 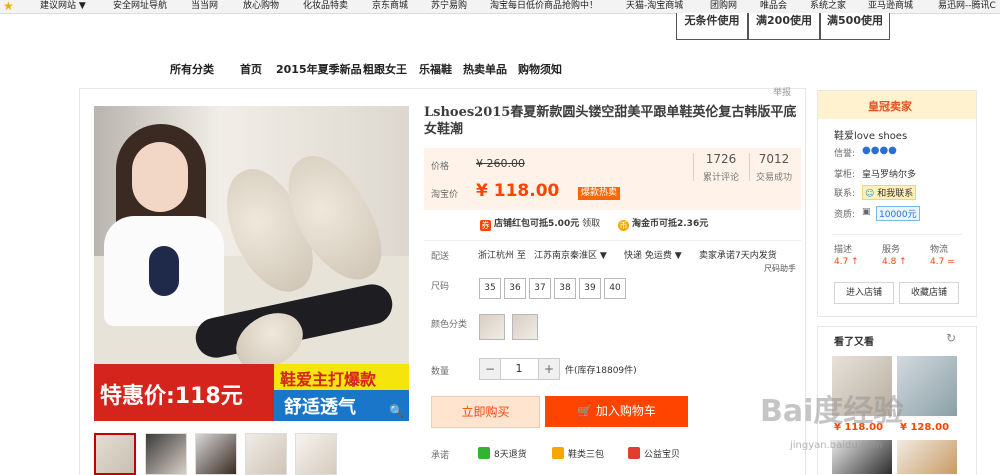 I want to click on warranty-icon, so click(x=558, y=453).